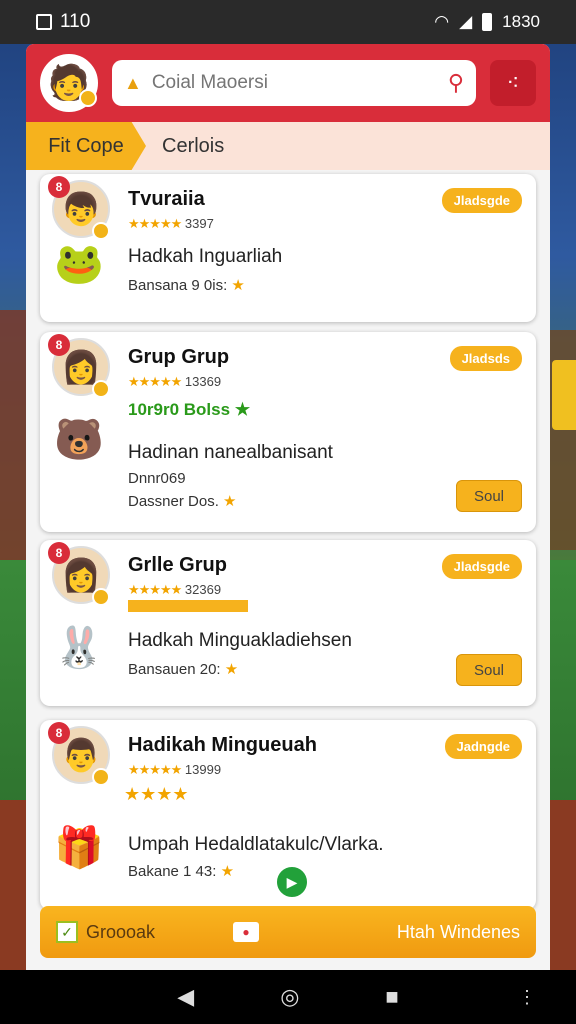 This screenshot has height=1024, width=576. I want to click on more-icon: ⋮, so click(527, 997).